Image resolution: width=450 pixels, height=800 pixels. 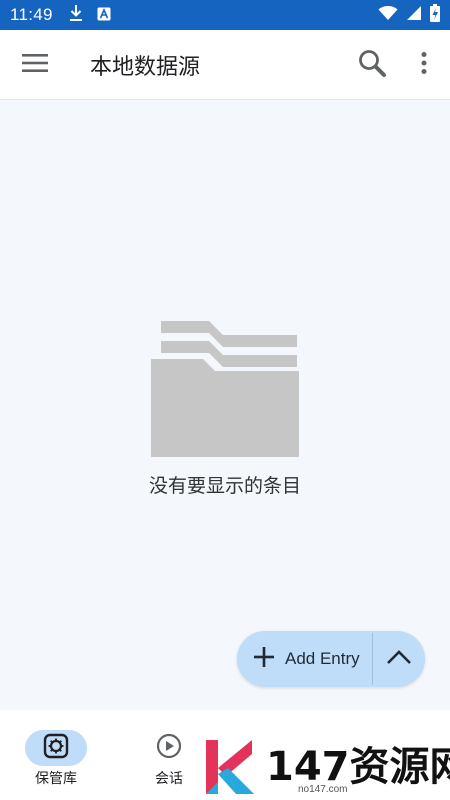 What do you see at coordinates (224, 486) in the screenshot?
I see `empty-message: 没有要显示的条目` at bounding box center [224, 486].